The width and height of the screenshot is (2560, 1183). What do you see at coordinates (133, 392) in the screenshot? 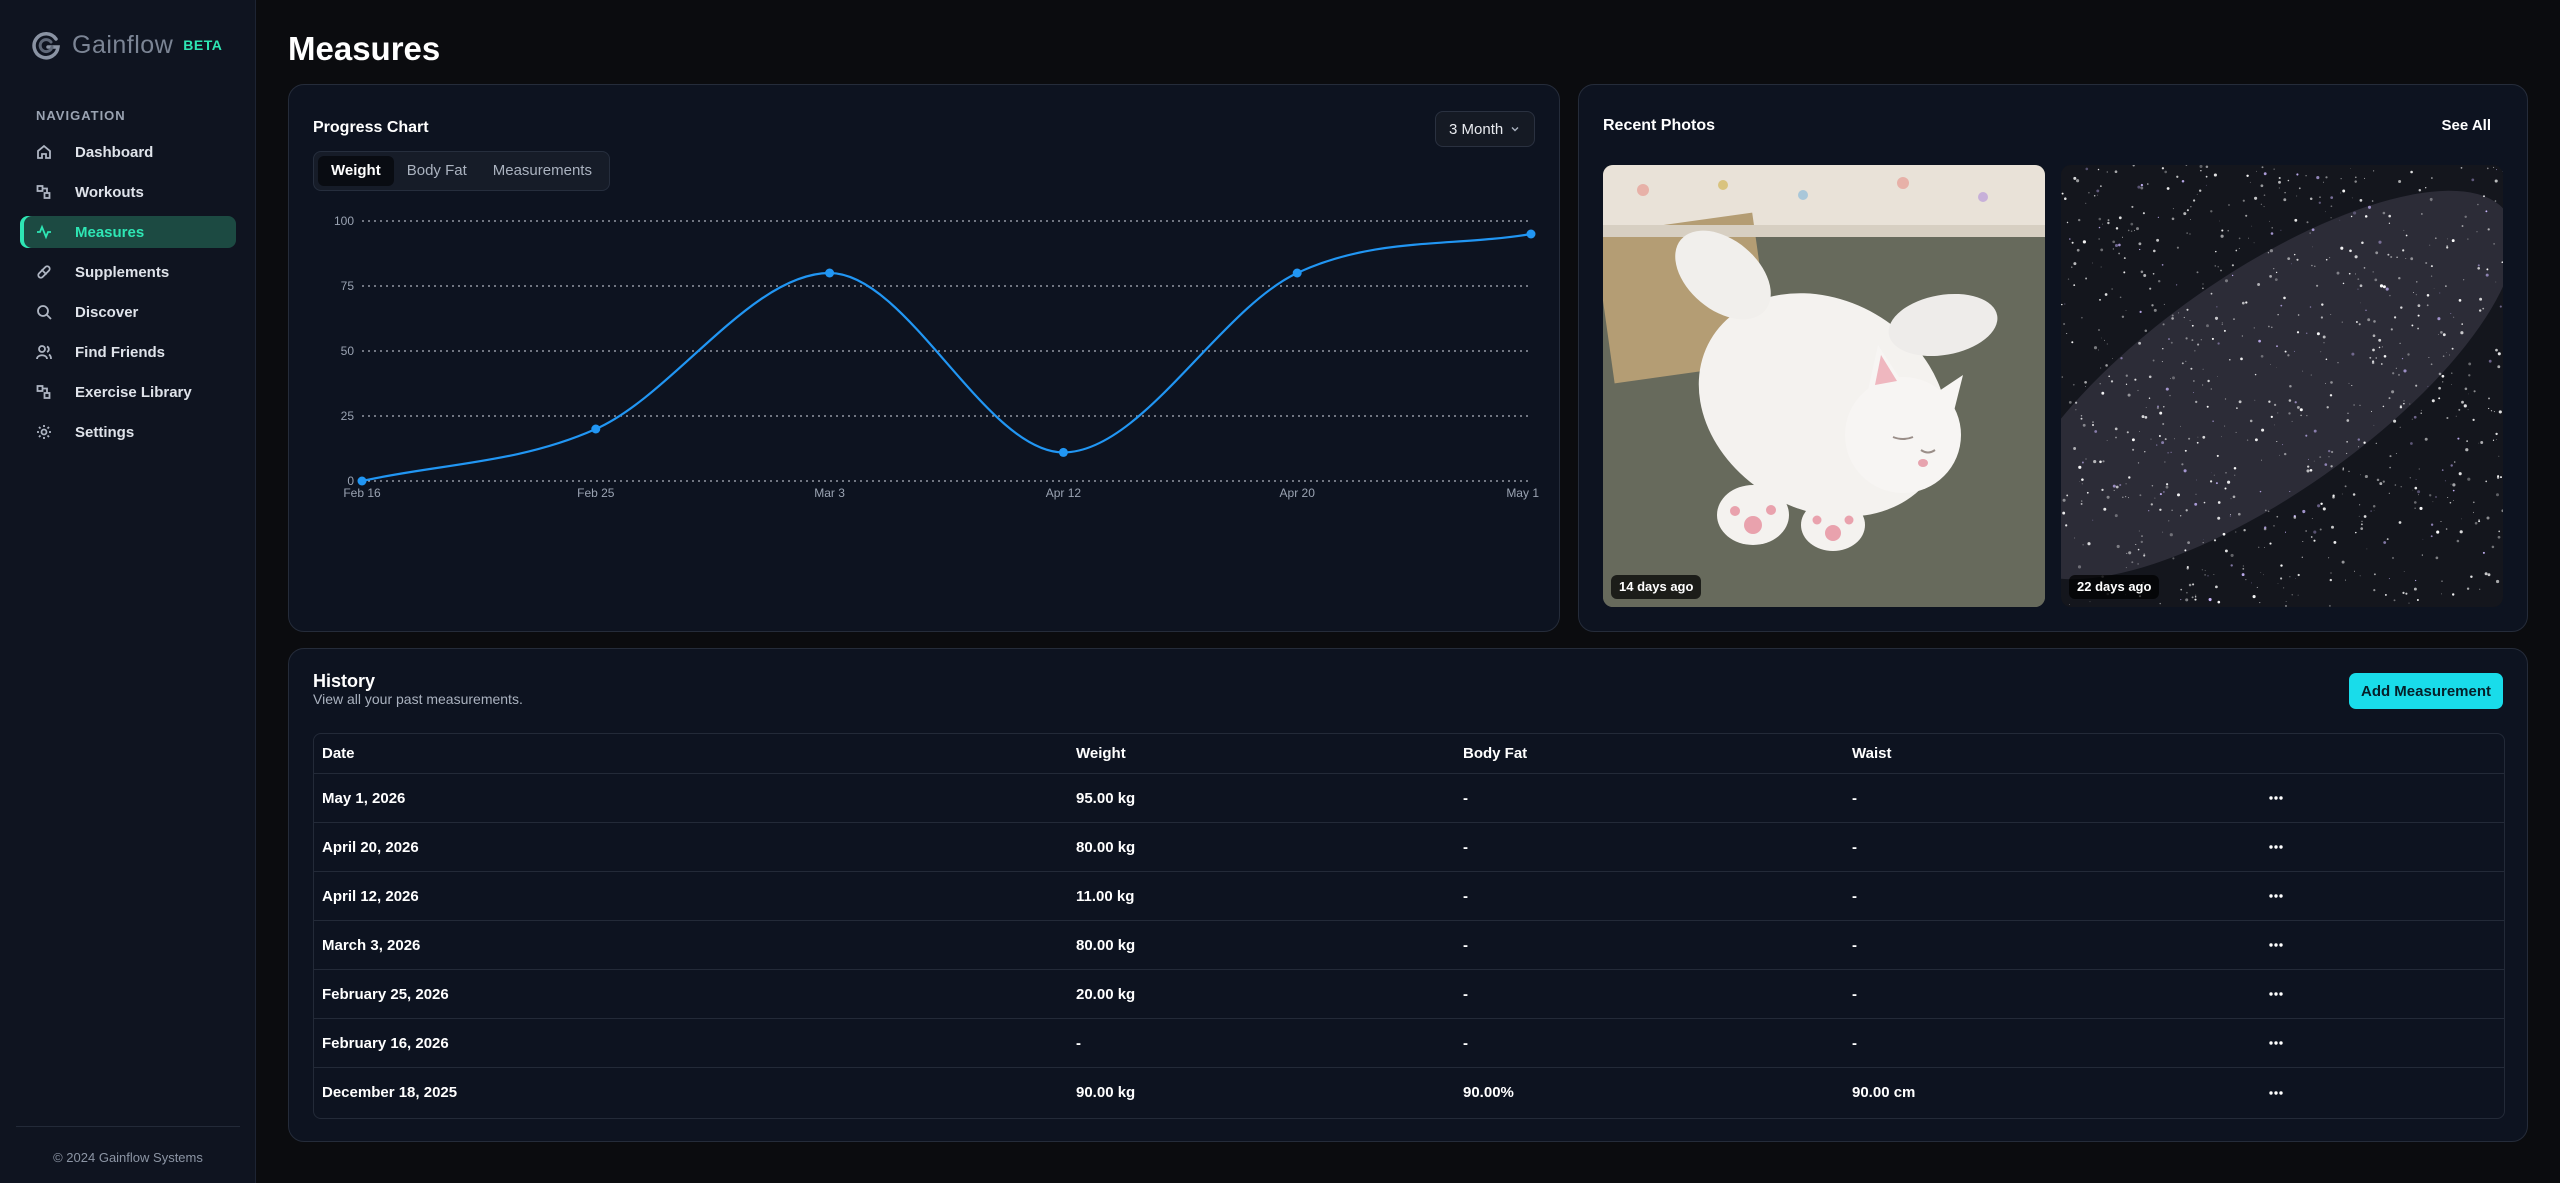
I see `sidebar-item-label: Exercise Library` at bounding box center [133, 392].